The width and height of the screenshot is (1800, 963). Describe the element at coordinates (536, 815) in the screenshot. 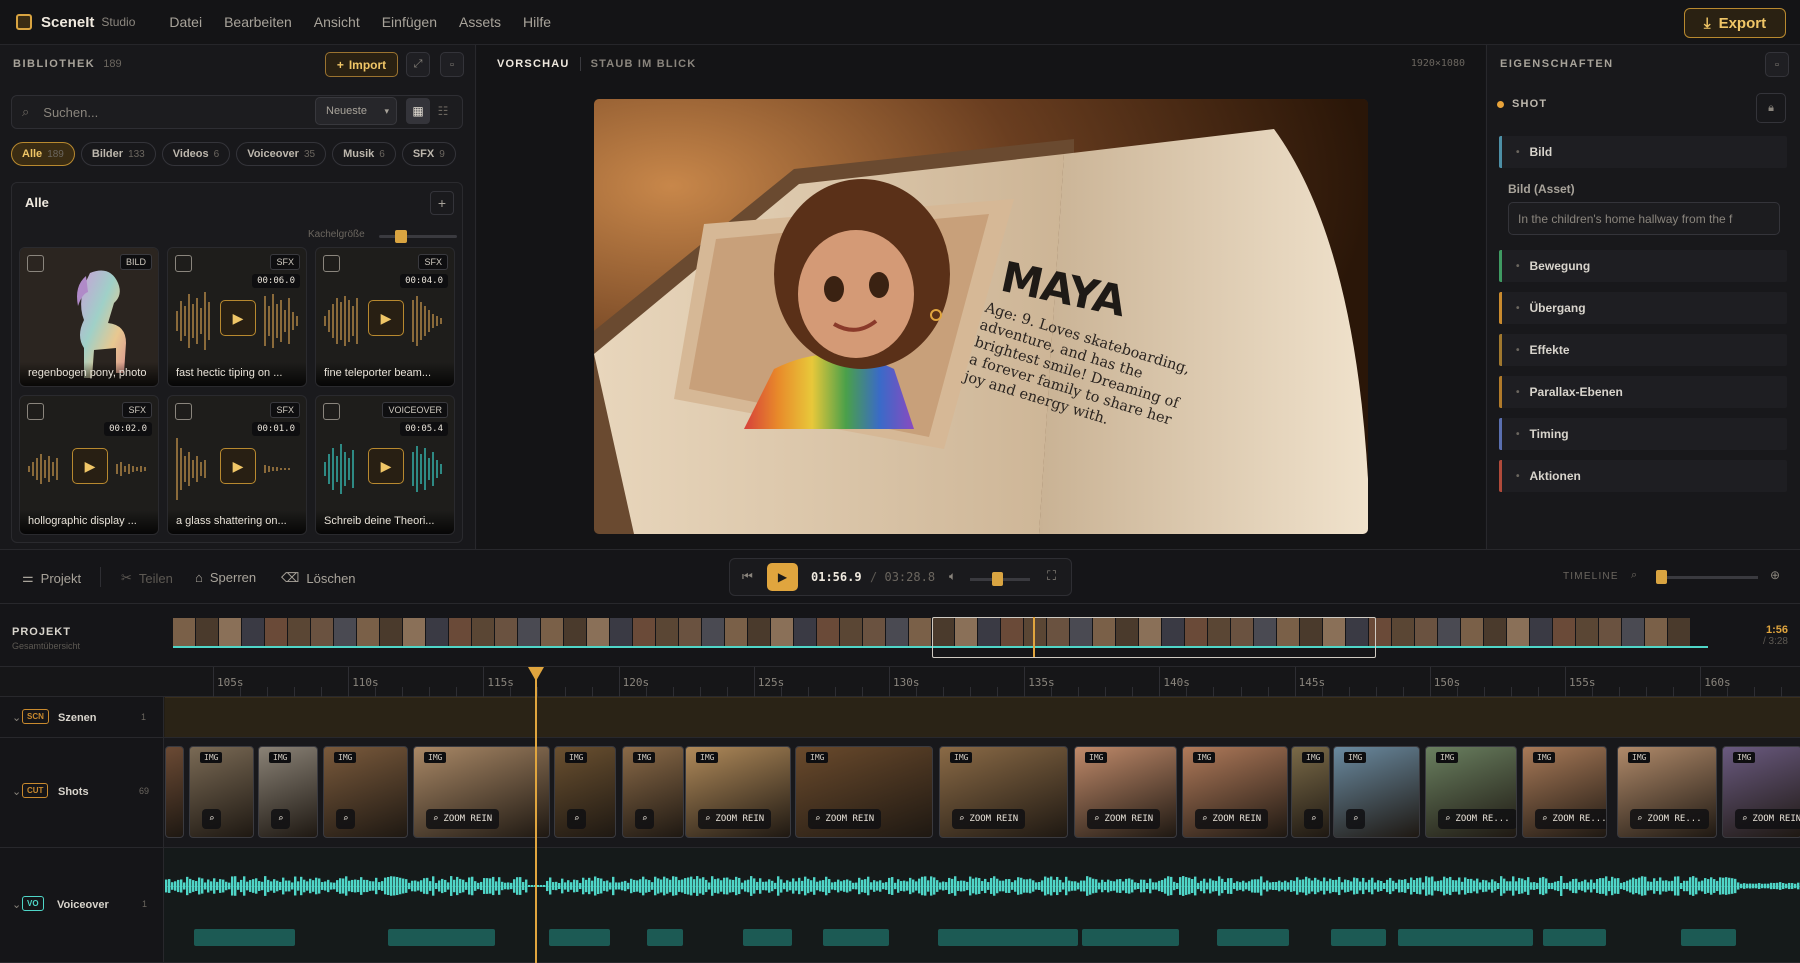

I see `playhead` at that location.